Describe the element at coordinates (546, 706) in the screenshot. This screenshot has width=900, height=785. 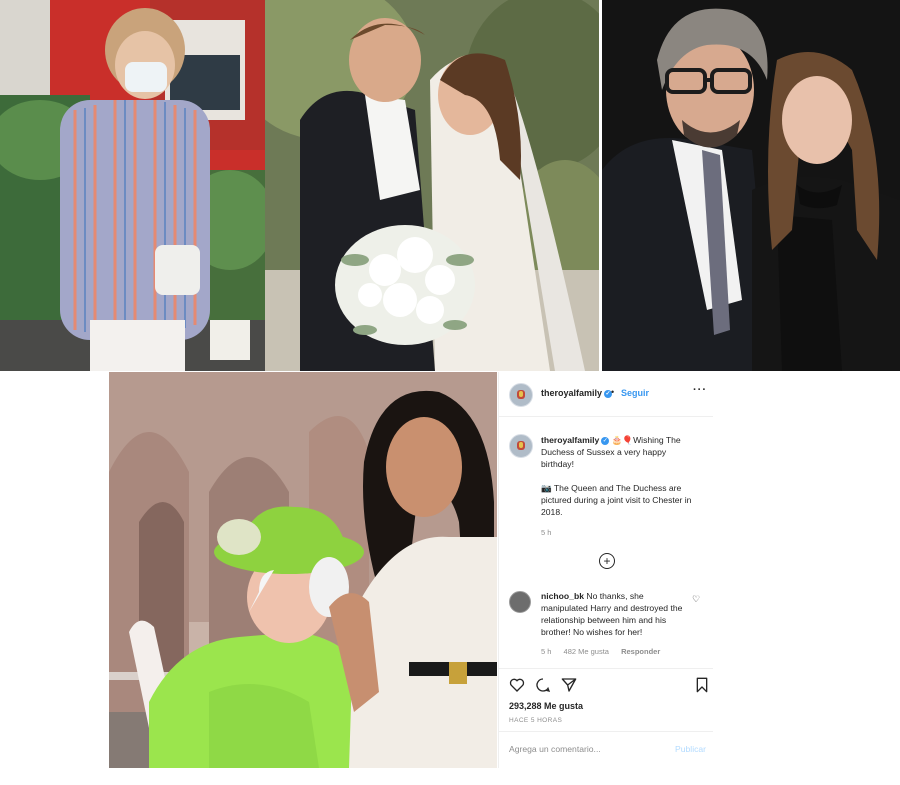
I see `likes-count: 293,288 Me gusta` at that location.